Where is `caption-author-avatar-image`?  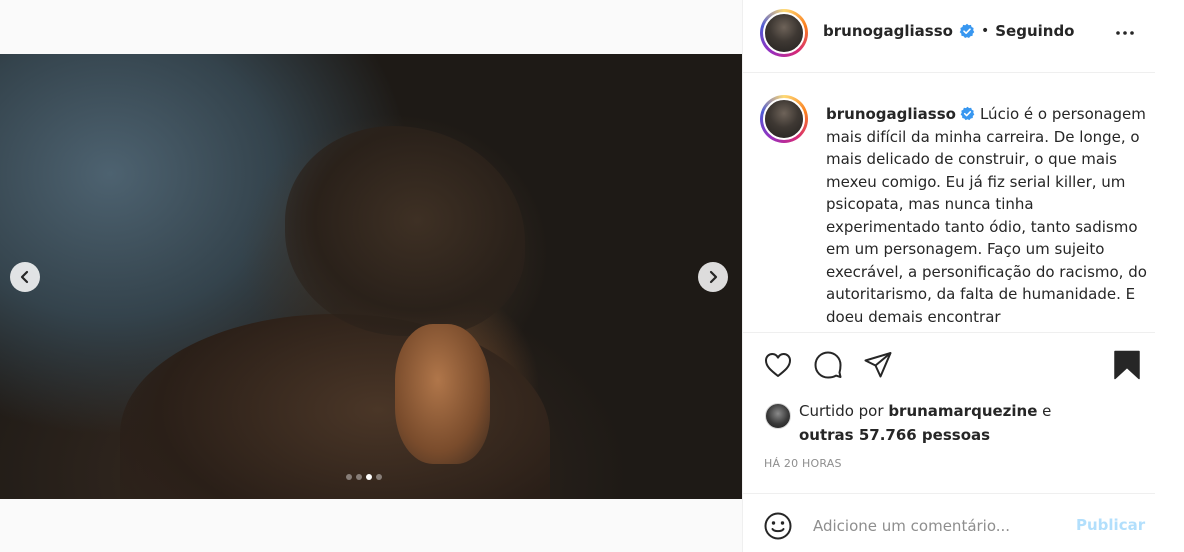
caption-author-avatar-image is located at coordinates (784, 119).